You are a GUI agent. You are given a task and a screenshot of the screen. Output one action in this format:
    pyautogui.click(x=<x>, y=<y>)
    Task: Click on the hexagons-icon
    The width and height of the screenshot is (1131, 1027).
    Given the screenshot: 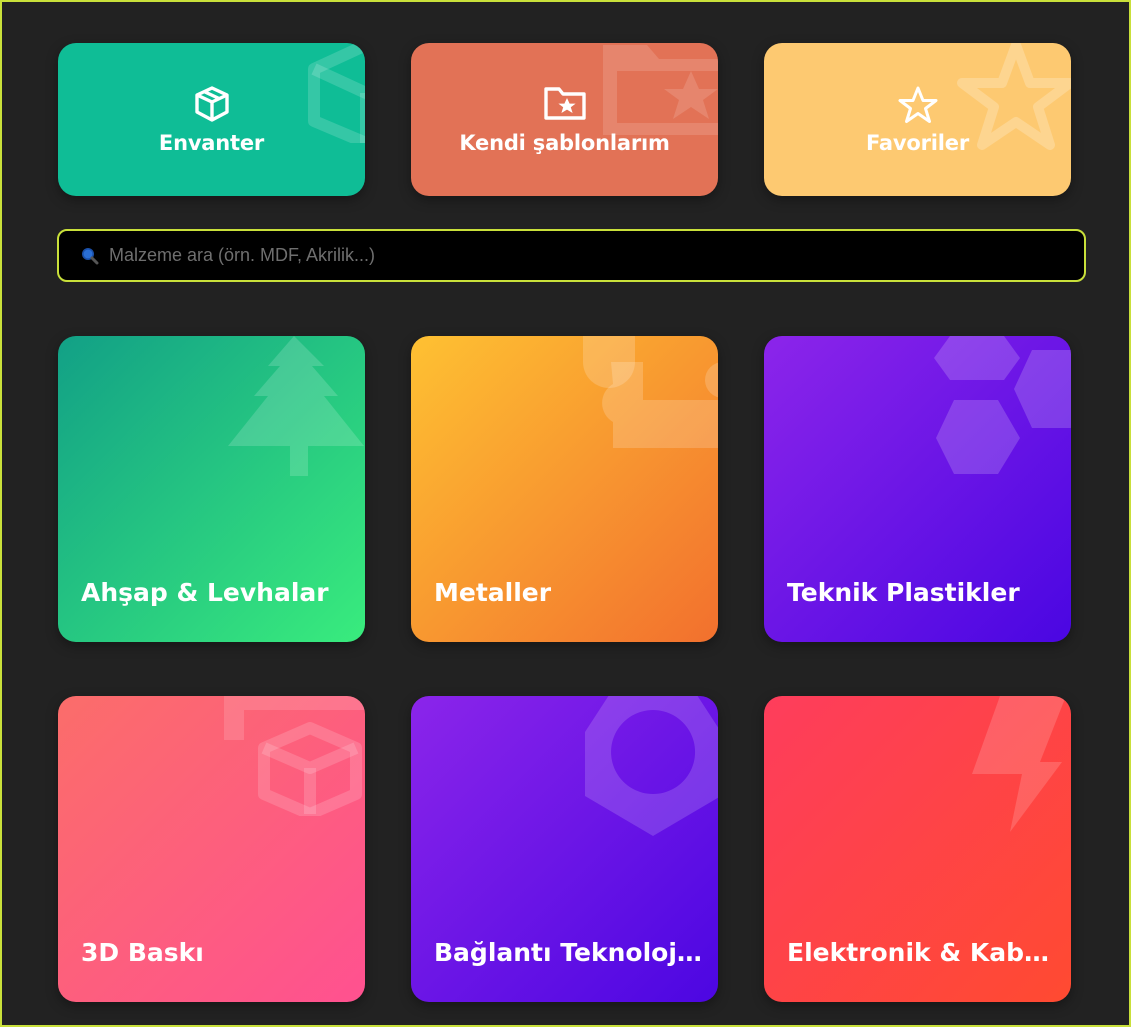 What is the action you would take?
    pyautogui.click(x=1002, y=405)
    